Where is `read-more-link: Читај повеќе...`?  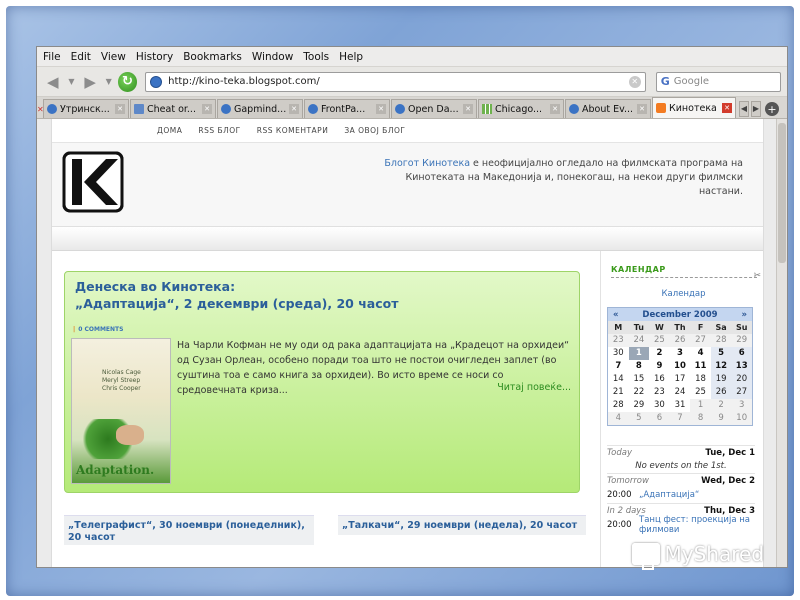 read-more-link: Читај повеќе... is located at coordinates (534, 387).